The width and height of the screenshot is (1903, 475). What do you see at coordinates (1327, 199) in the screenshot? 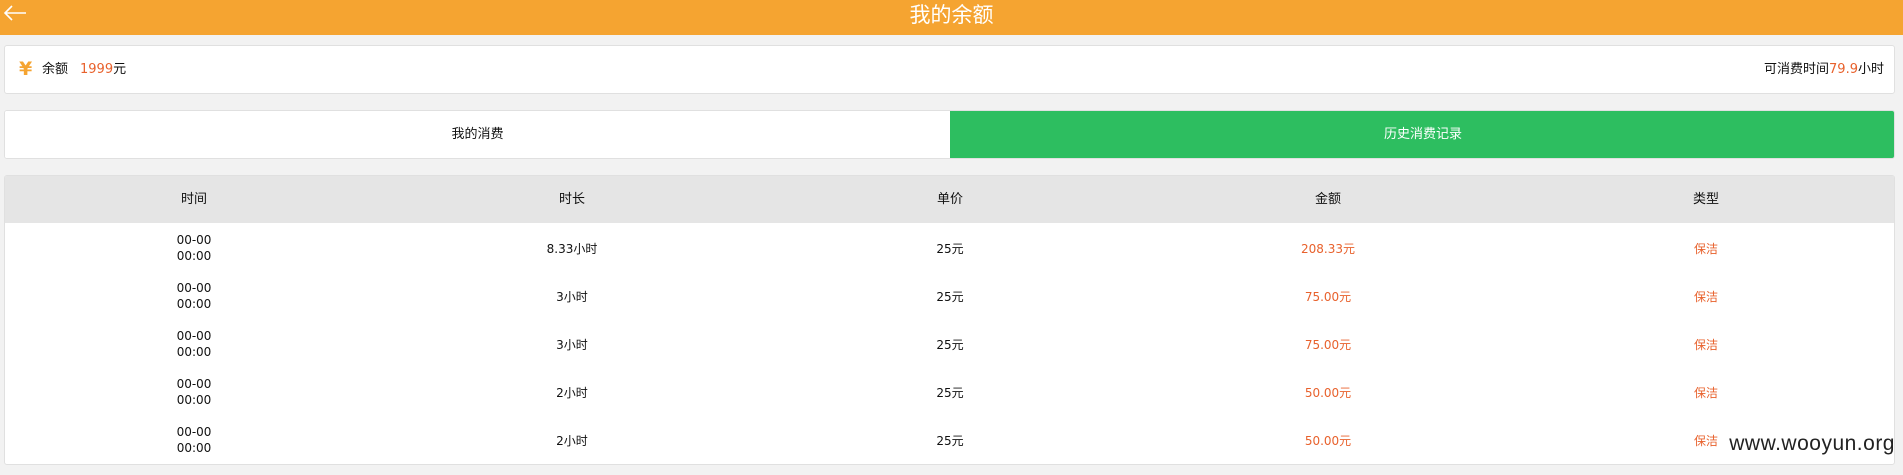
I see `header-amount: 金额` at bounding box center [1327, 199].